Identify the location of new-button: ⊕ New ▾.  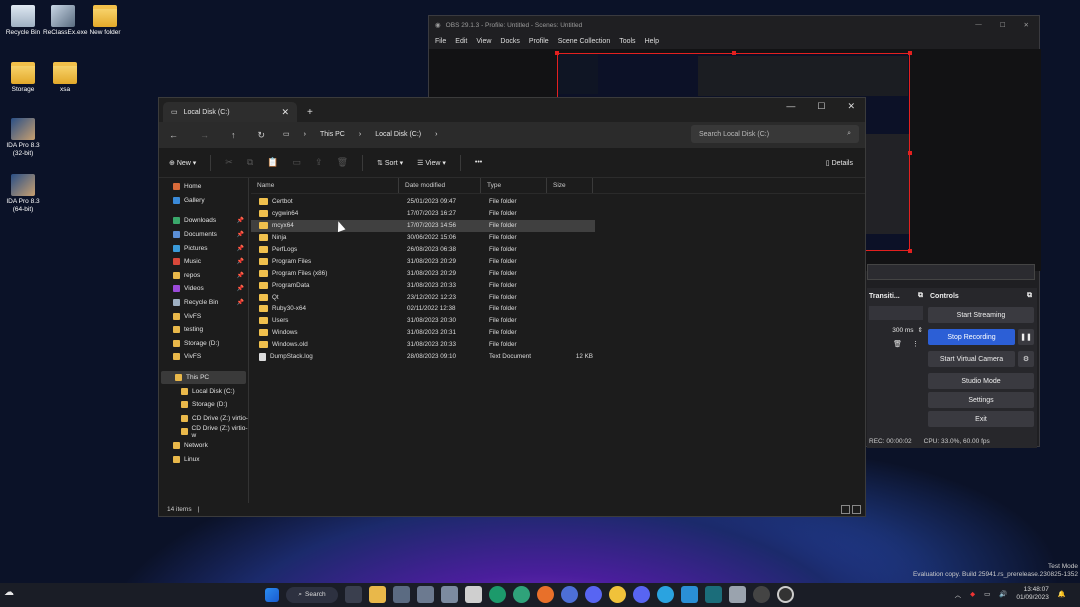
(182, 163).